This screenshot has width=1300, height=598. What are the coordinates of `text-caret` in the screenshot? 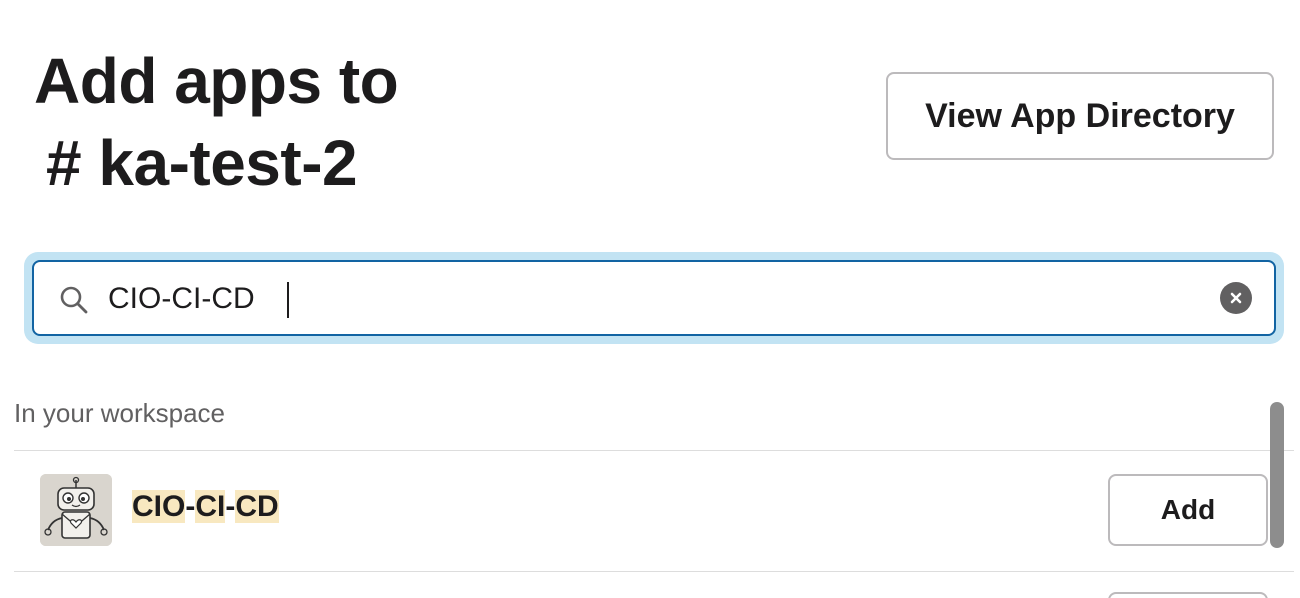 It's located at (288, 300).